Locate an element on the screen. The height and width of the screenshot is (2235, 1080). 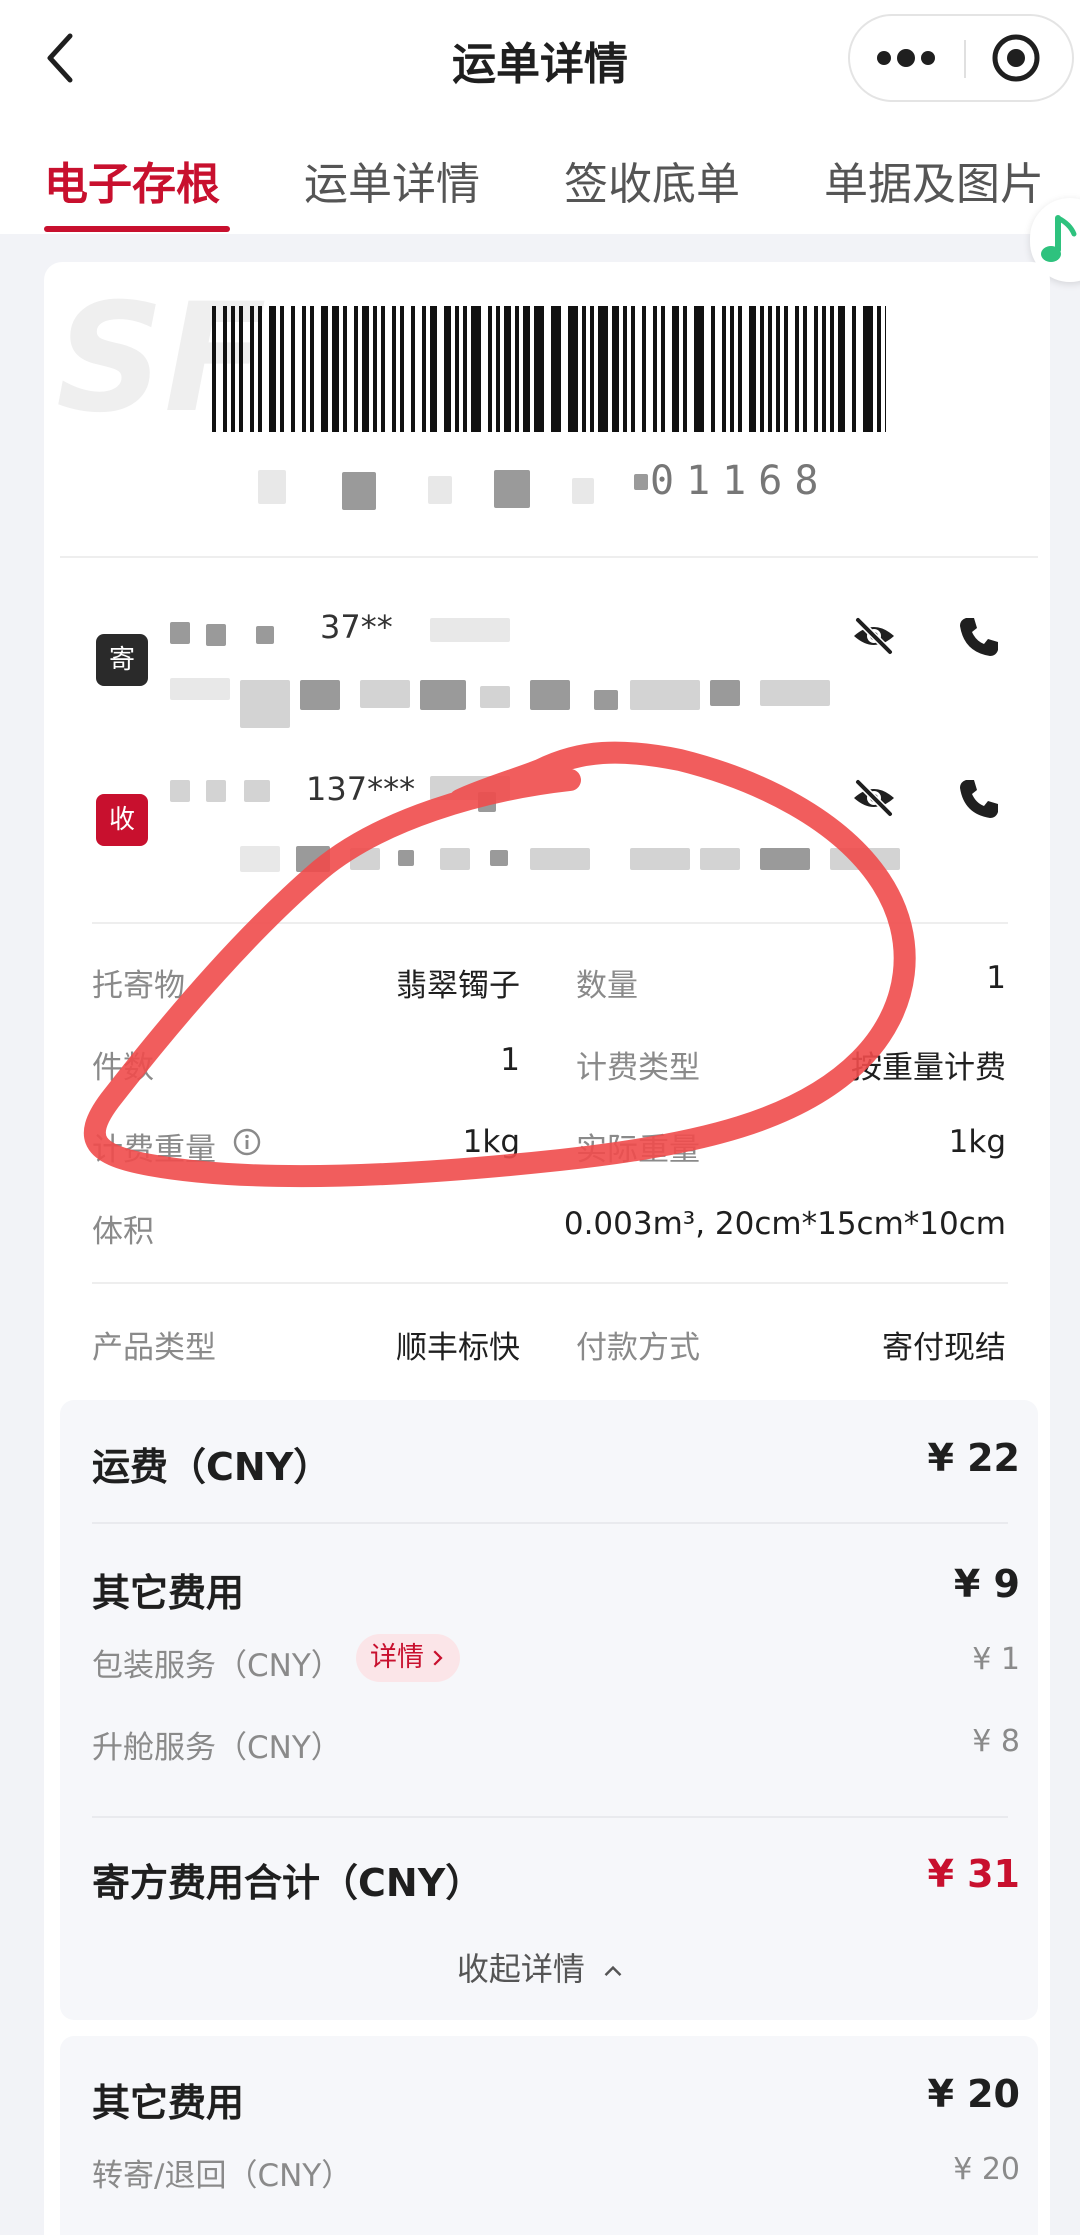
volume-value: 0.003m³, 20cm*15cm*10cm is located at coordinates (784, 1224).